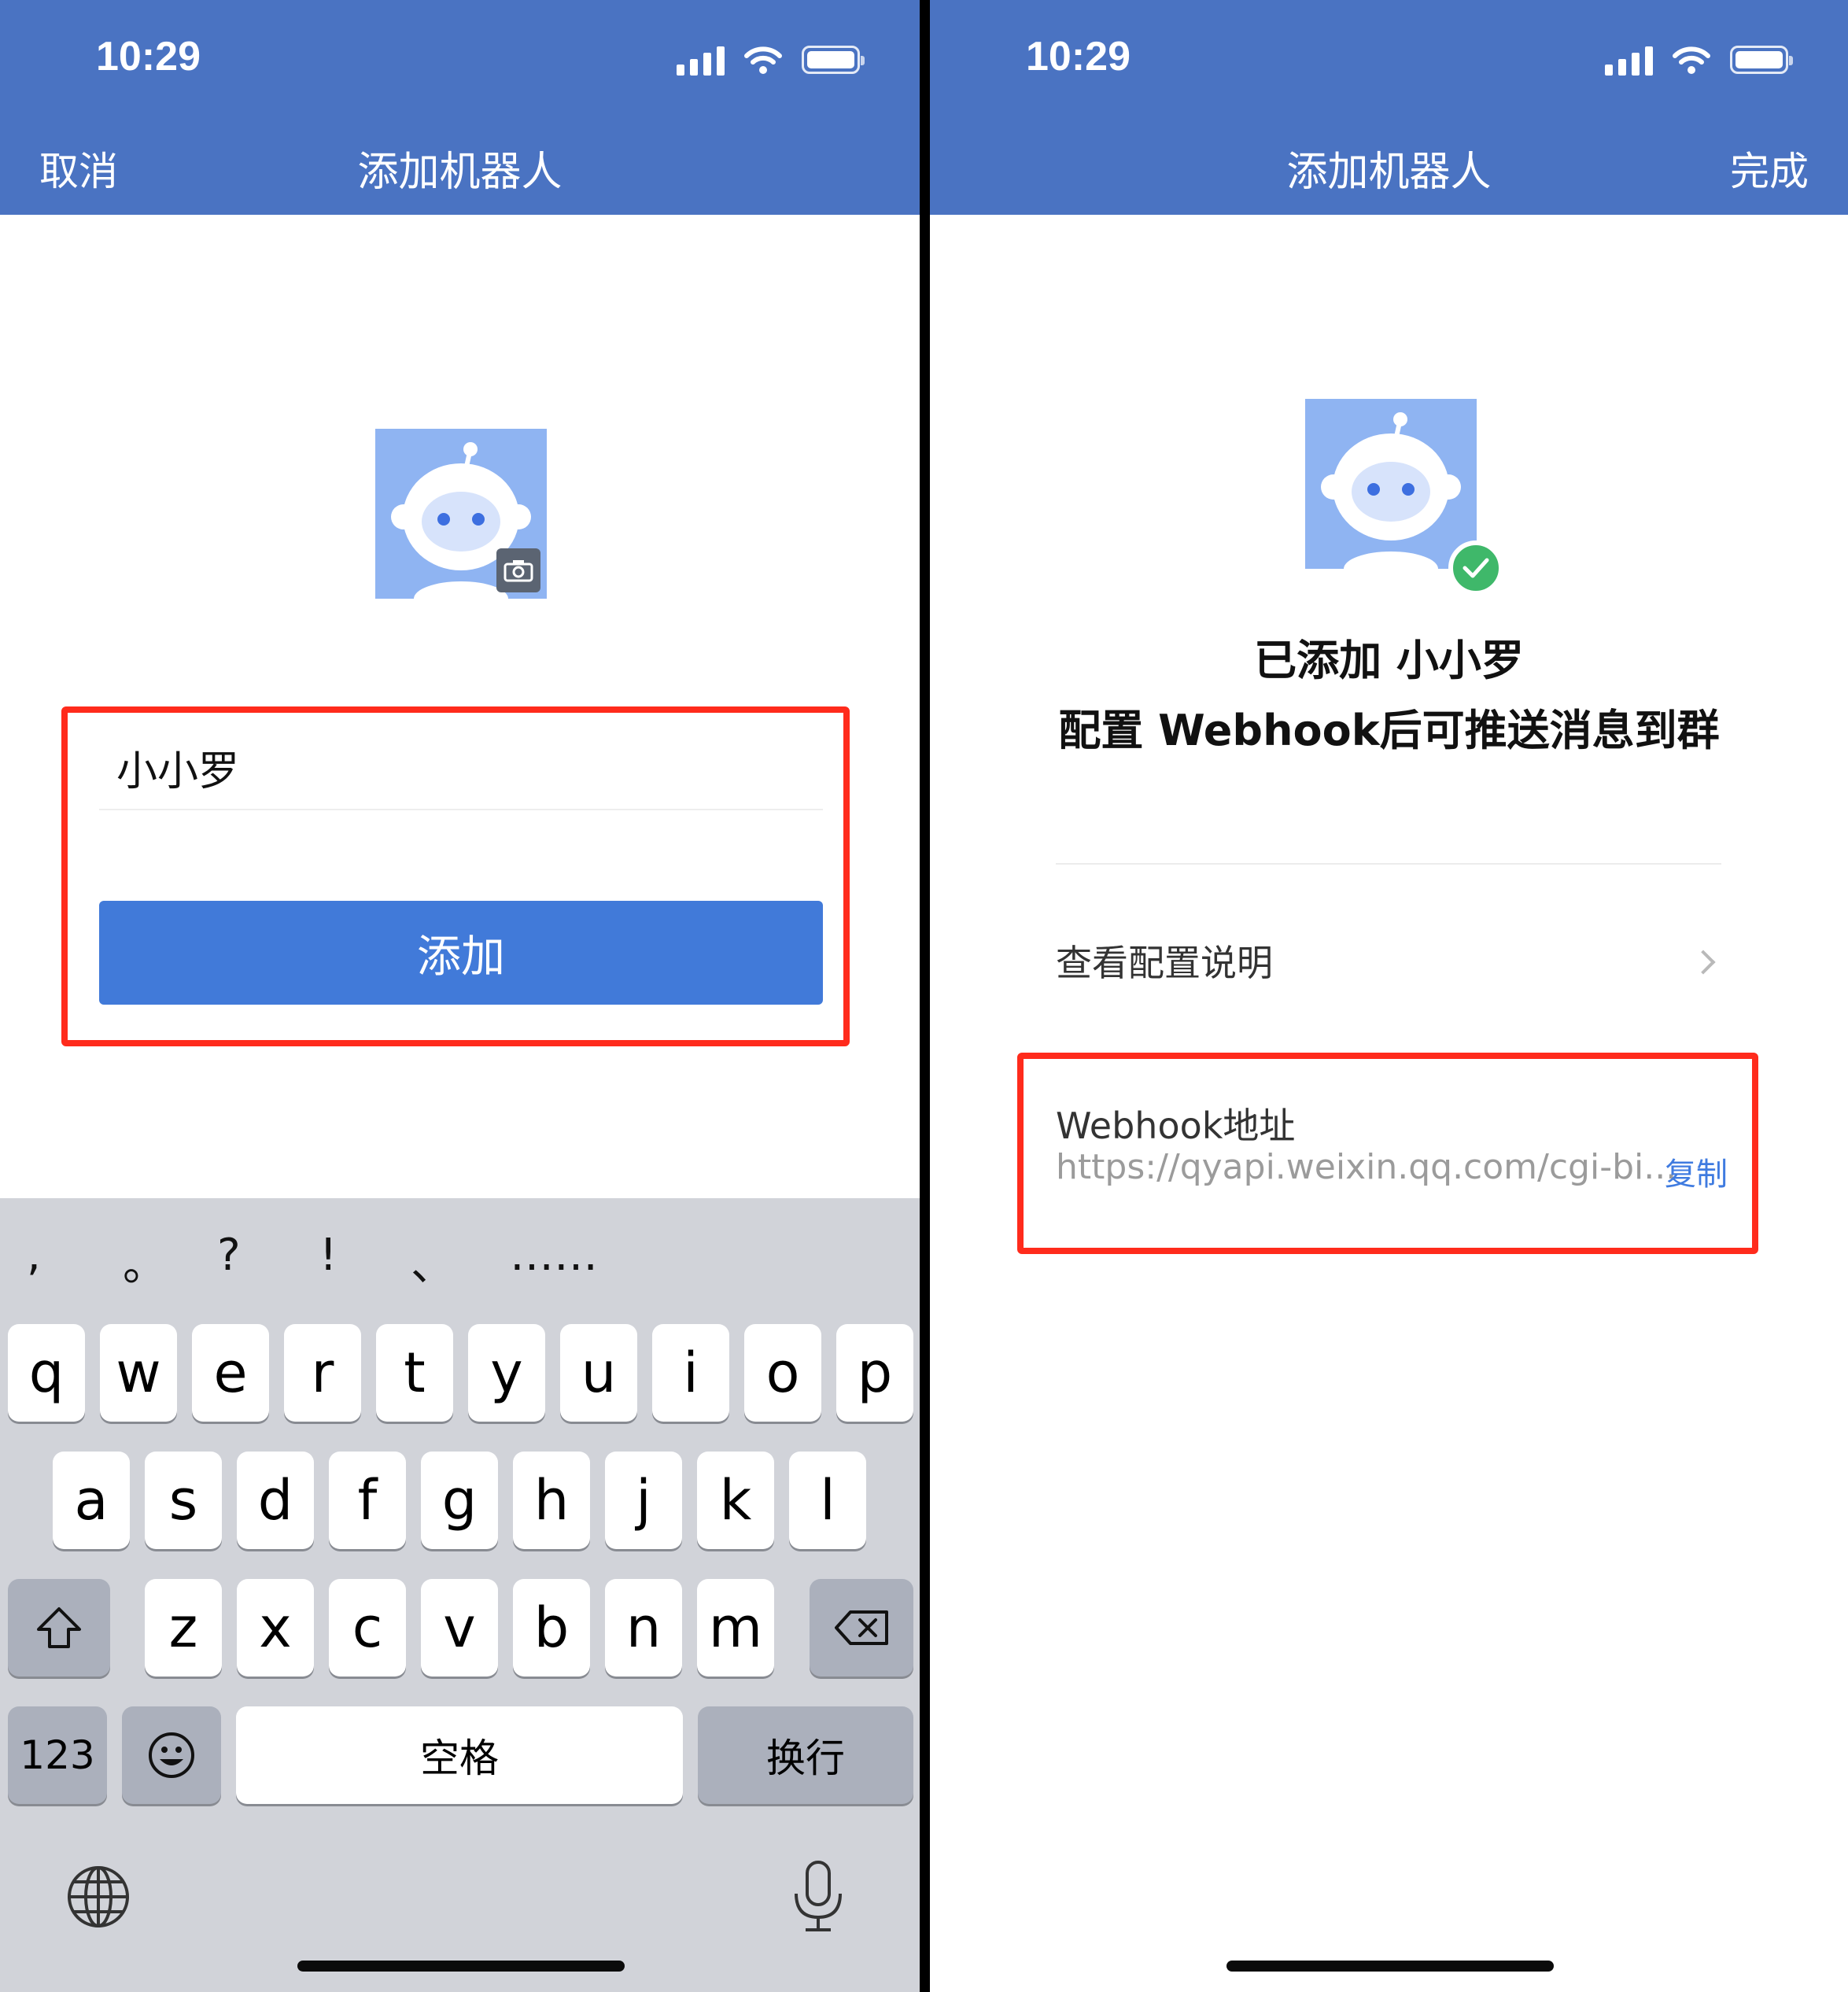 Image resolution: width=1848 pixels, height=1992 pixels. What do you see at coordinates (98, 1897) in the screenshot?
I see `globe-icon` at bounding box center [98, 1897].